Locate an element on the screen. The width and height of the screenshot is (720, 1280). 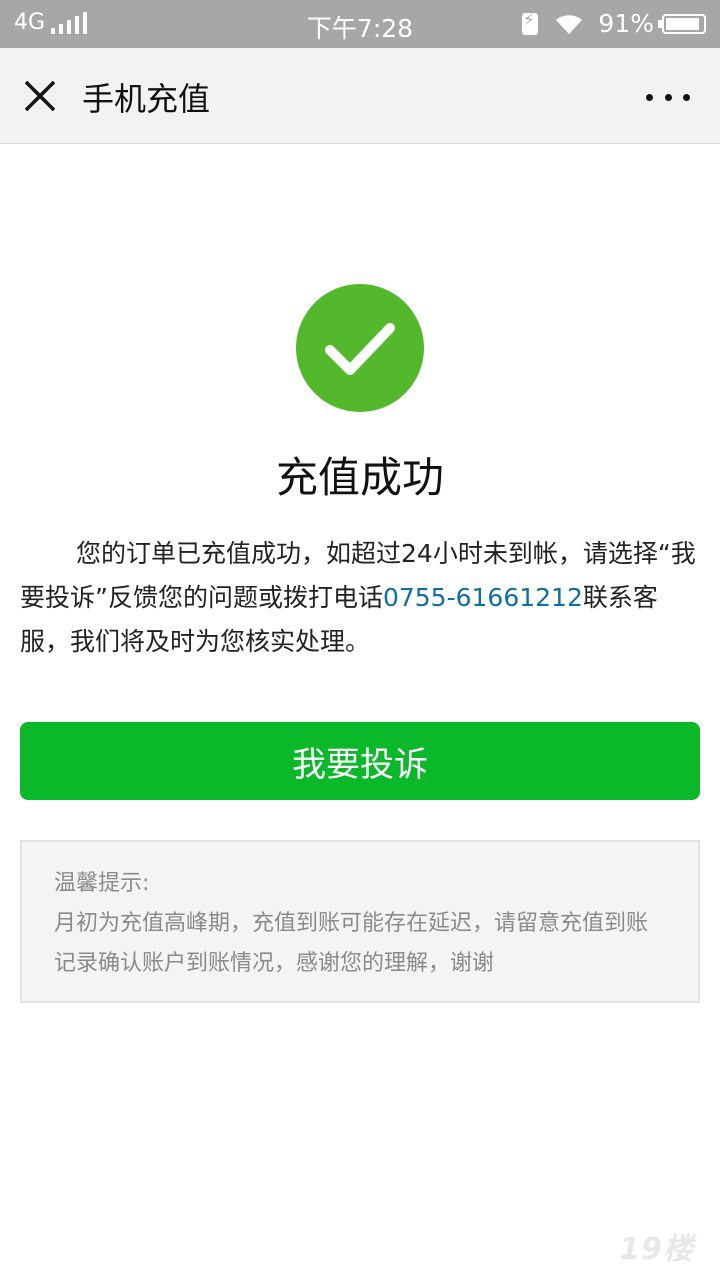
watermark-logo: 19楼 is located at coordinates (656, 1249).